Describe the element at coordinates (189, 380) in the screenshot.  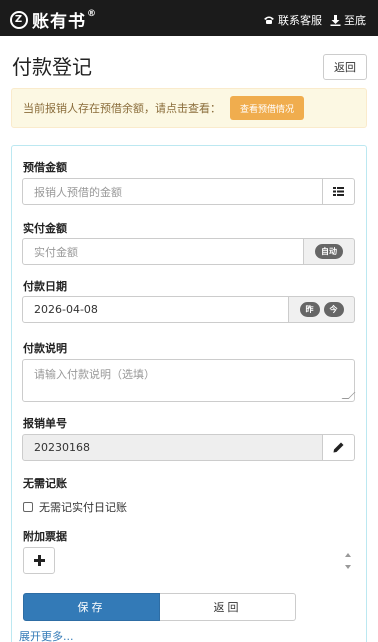
I see `description-textarea: 请输入付款说明（选填）` at that location.